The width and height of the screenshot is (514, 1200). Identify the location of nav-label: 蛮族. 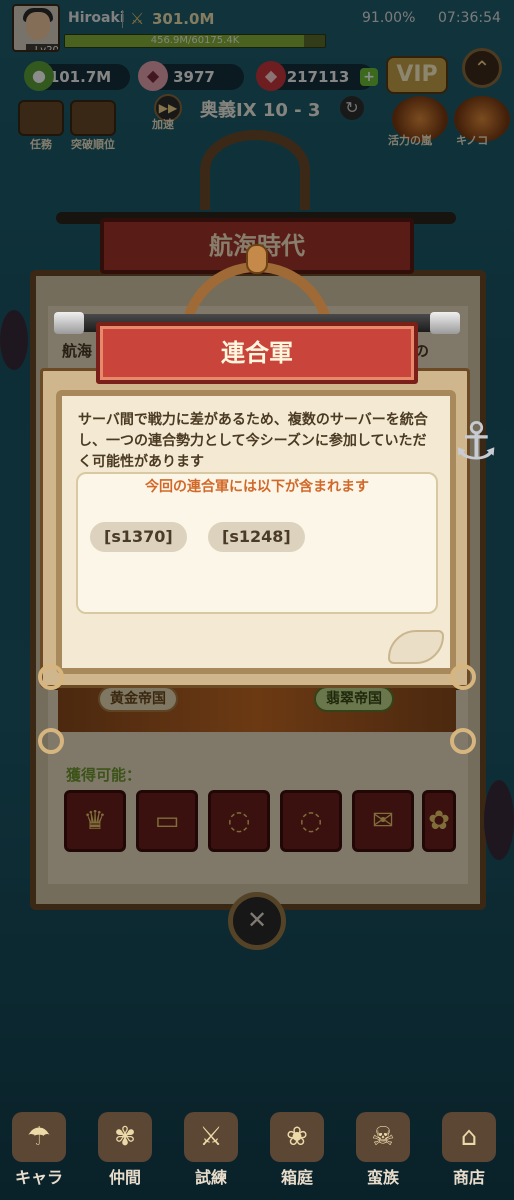
(382, 1177).